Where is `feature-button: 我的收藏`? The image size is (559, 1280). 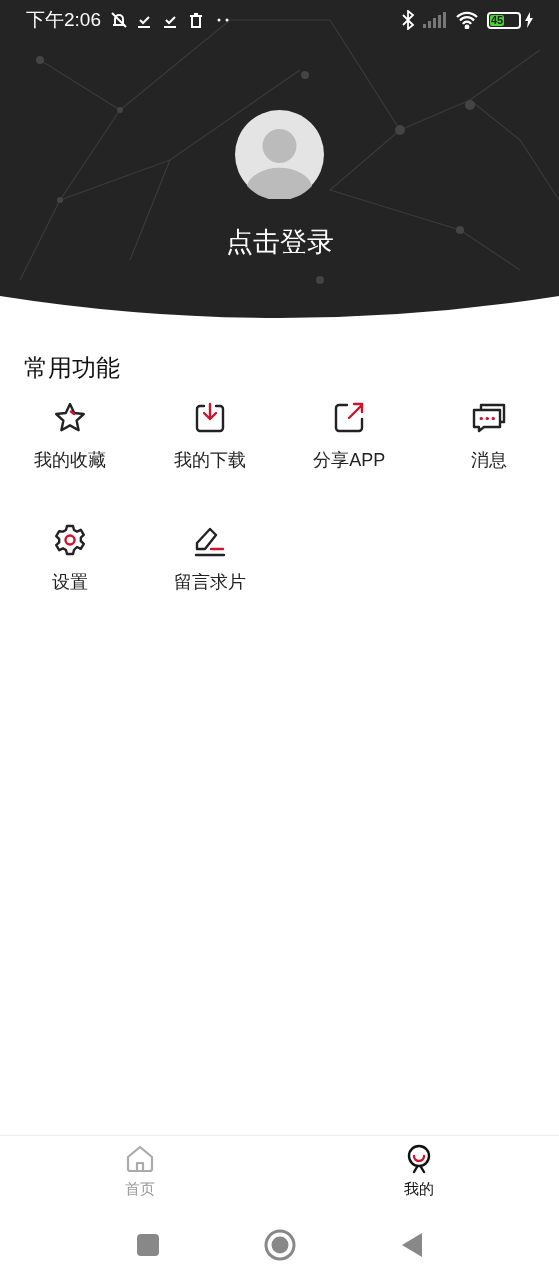
feature-button: 我的收藏 is located at coordinates (70, 446).